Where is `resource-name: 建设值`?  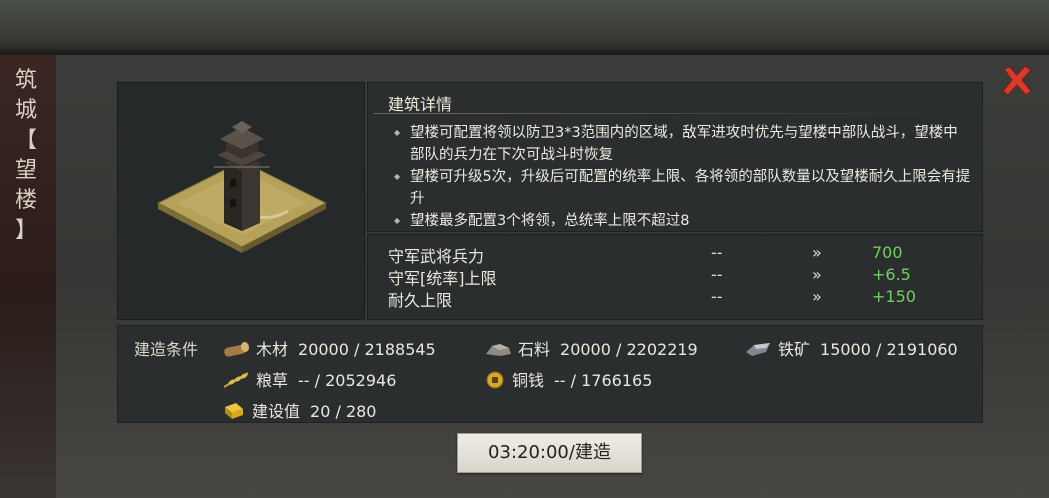
resource-name: 建设值 is located at coordinates (276, 411).